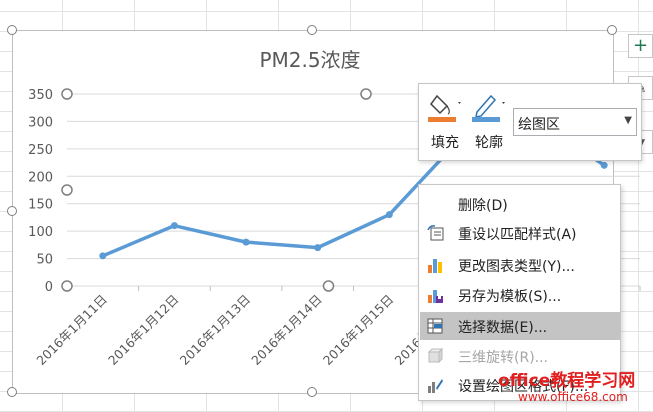 The image size is (653, 412). What do you see at coordinates (483, 206) in the screenshot?
I see `menu-item-label: 删除(D)` at bounding box center [483, 206].